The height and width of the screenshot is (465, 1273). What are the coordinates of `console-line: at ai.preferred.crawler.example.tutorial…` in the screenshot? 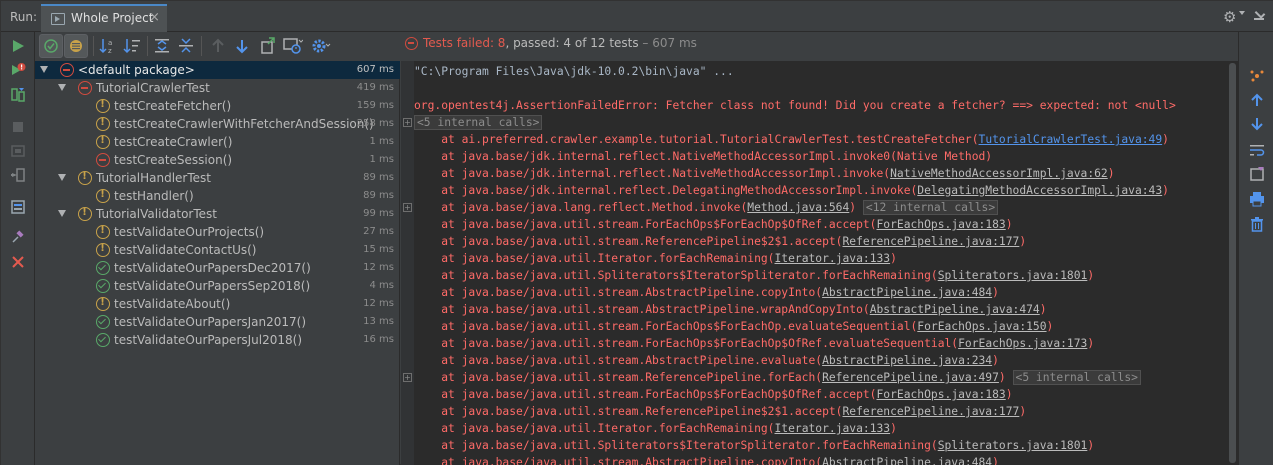 It's located at (819, 139).